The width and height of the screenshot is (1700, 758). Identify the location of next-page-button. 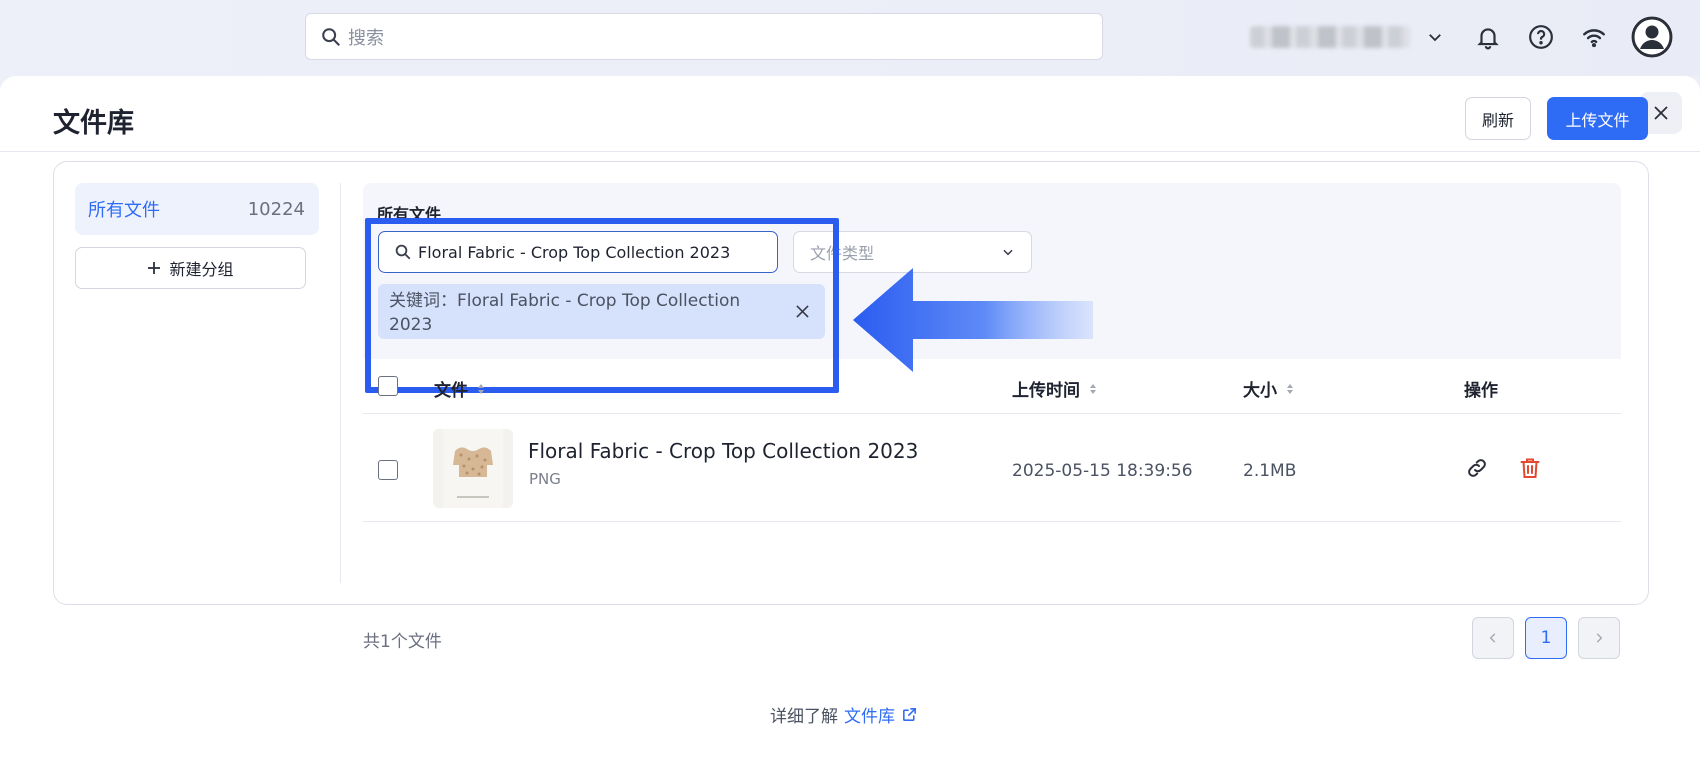
(1599, 638).